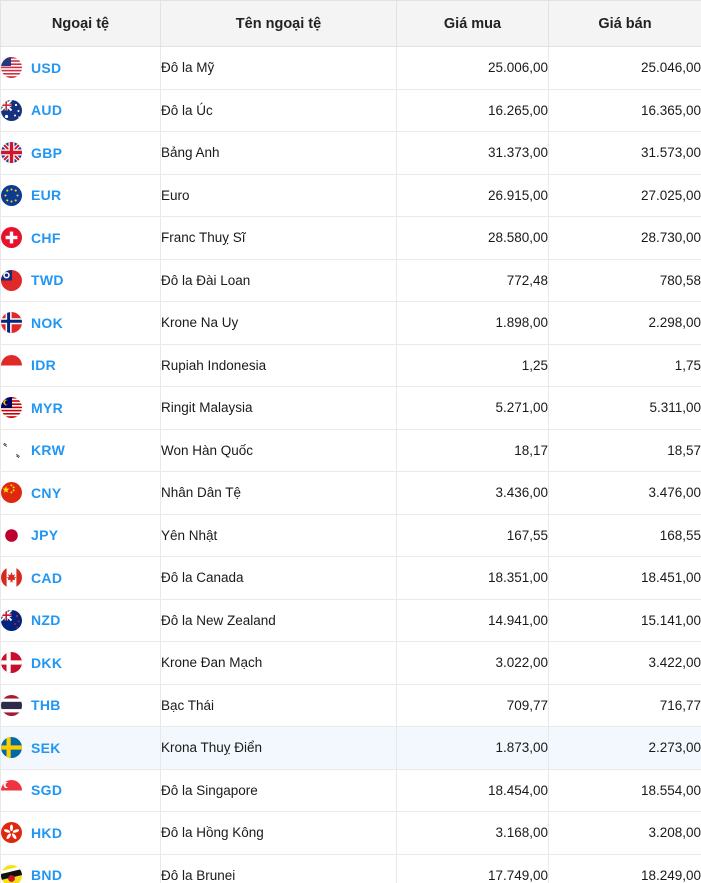 The image size is (701, 883). What do you see at coordinates (350, 450) in the screenshot?
I see `table-row: KRW Won Hàn Quốc 18,17 18,57` at bounding box center [350, 450].